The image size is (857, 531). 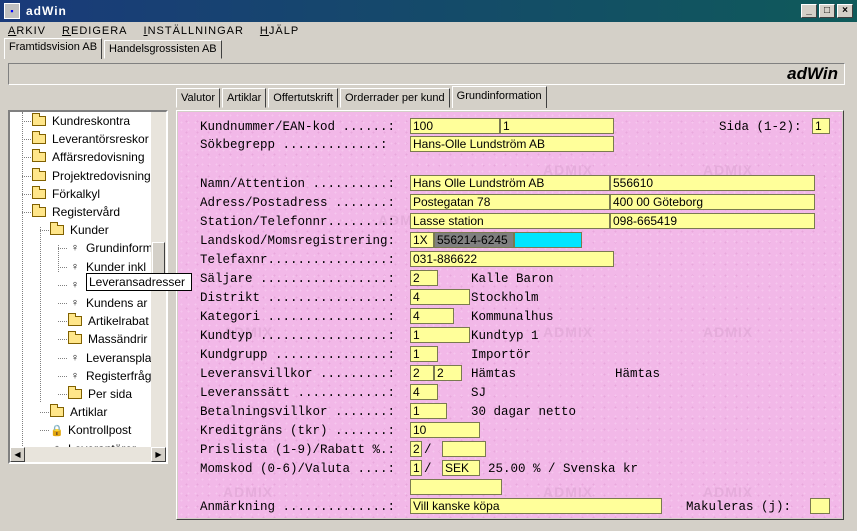 What do you see at coordinates (712, 183) in the screenshot?
I see `attention-field: 556610` at bounding box center [712, 183].